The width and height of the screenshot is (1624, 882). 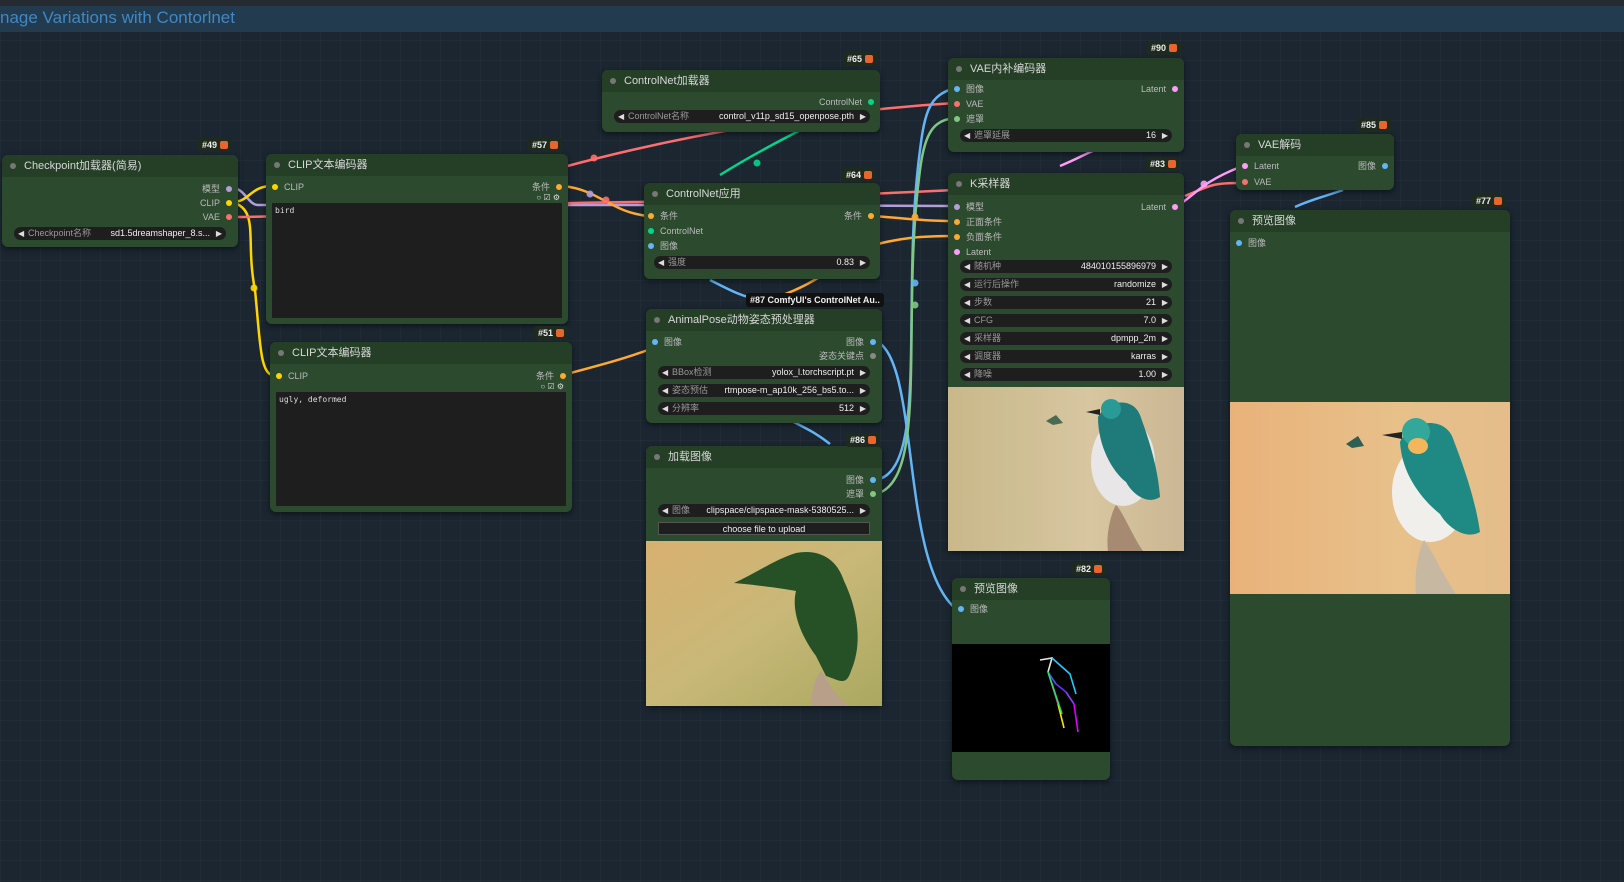 What do you see at coordinates (764, 320) in the screenshot?
I see `node-title: AnimalPose动物姿态预处理器` at bounding box center [764, 320].